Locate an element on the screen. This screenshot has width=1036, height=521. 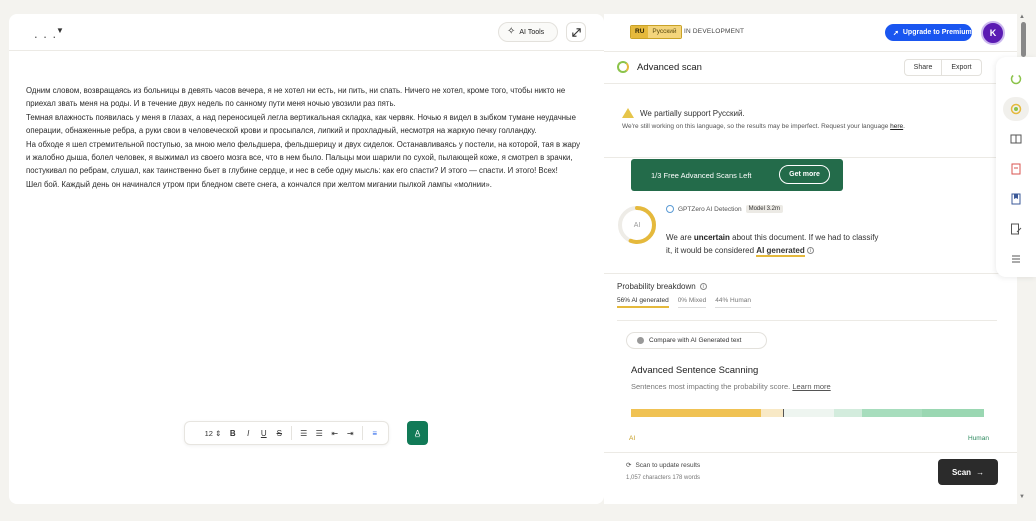
underline-button: U is located at coordinates (264, 433).